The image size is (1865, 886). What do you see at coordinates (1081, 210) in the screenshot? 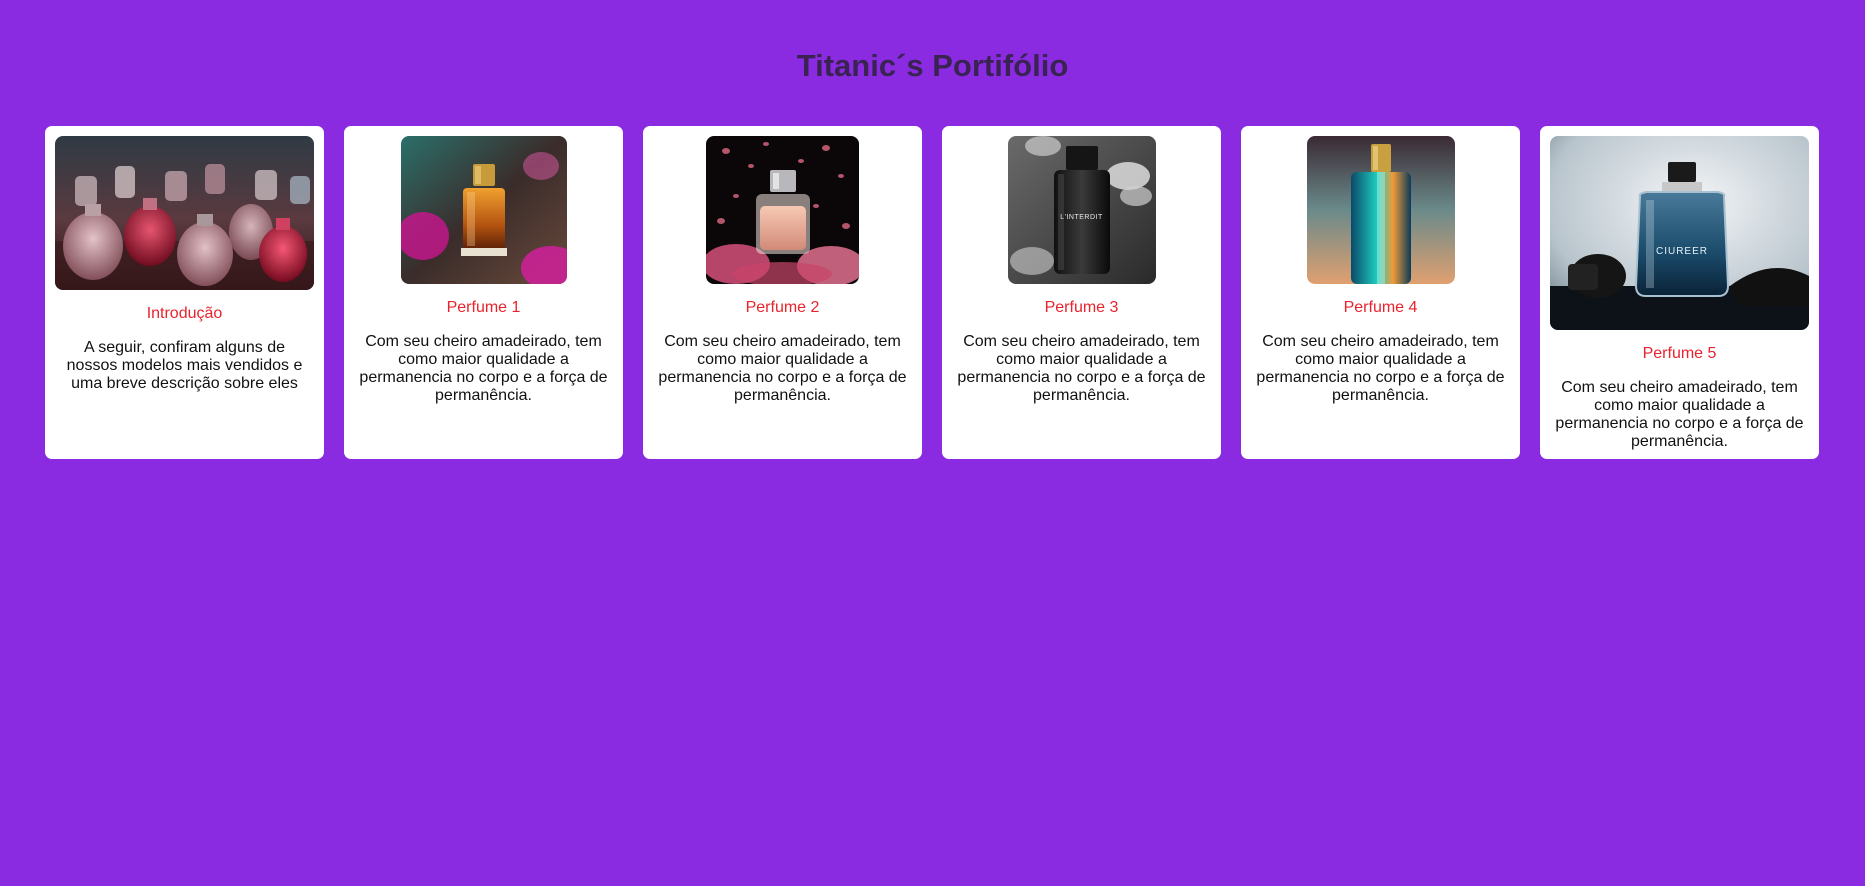
I see `black-perfume-image: L'INTERDIT` at bounding box center [1081, 210].